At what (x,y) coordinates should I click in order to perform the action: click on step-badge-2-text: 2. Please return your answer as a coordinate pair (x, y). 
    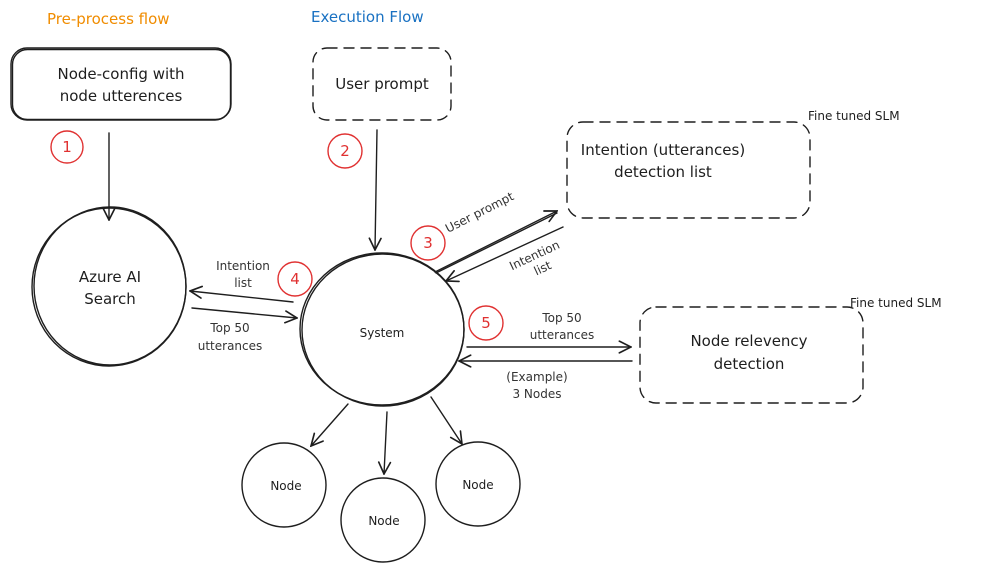
    Looking at the image, I should click on (345, 151).